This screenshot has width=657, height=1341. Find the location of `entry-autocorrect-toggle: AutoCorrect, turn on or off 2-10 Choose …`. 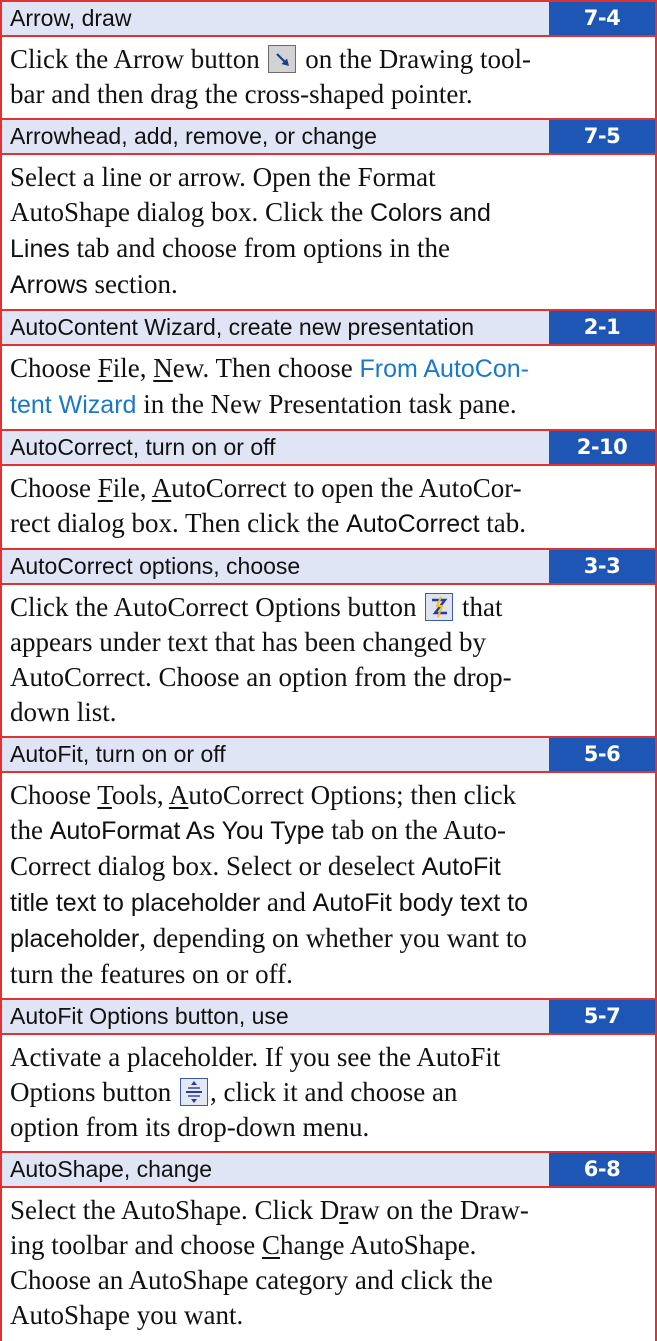

entry-autocorrect-toggle: AutoCorrect, turn on or off 2-10 Choose … is located at coordinates (328, 488).